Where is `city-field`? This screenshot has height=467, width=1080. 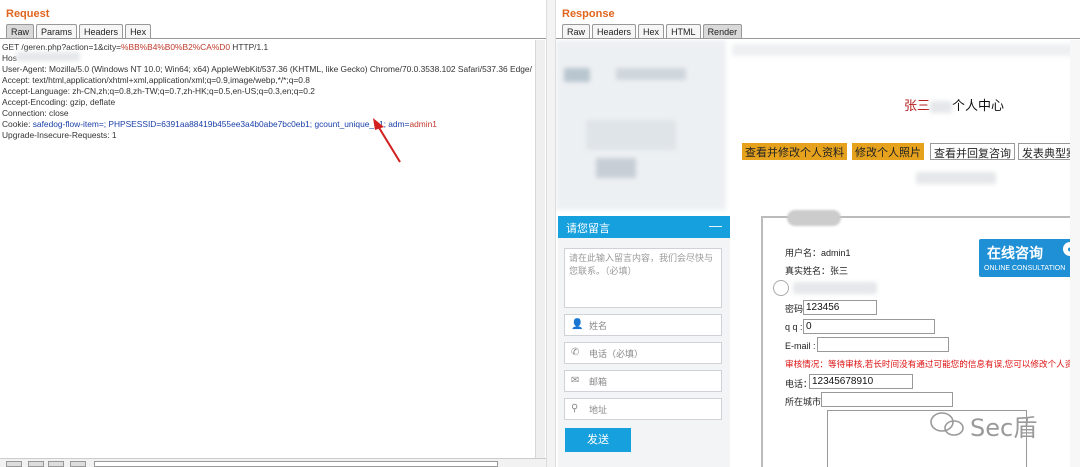 city-field is located at coordinates (887, 399).